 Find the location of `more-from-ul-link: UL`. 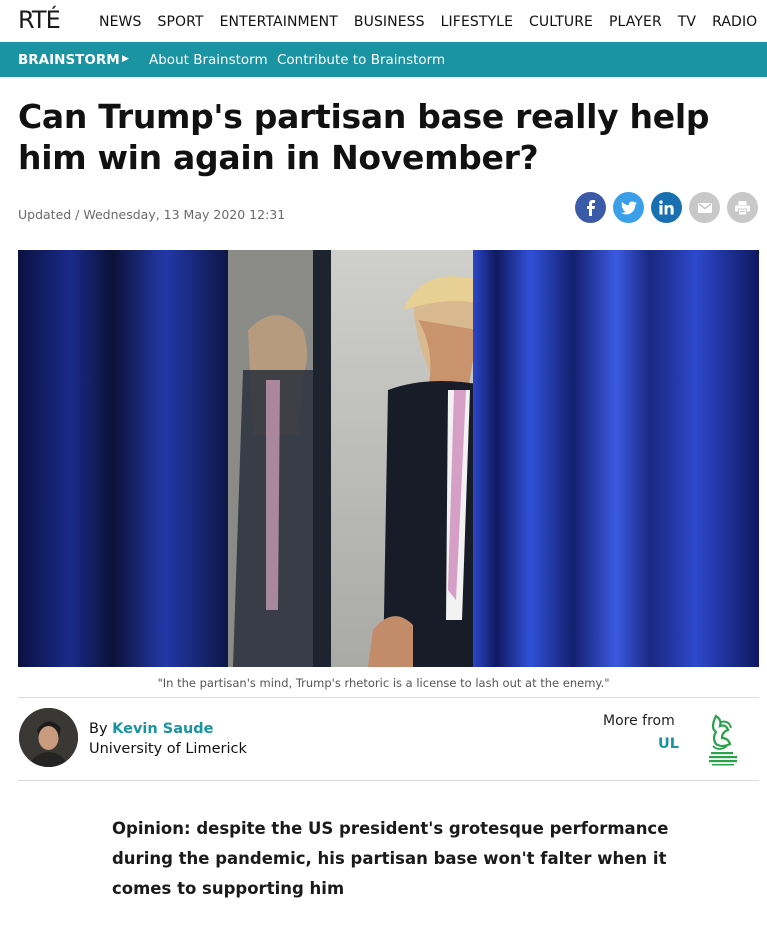

more-from-ul-link: UL is located at coordinates (668, 744).